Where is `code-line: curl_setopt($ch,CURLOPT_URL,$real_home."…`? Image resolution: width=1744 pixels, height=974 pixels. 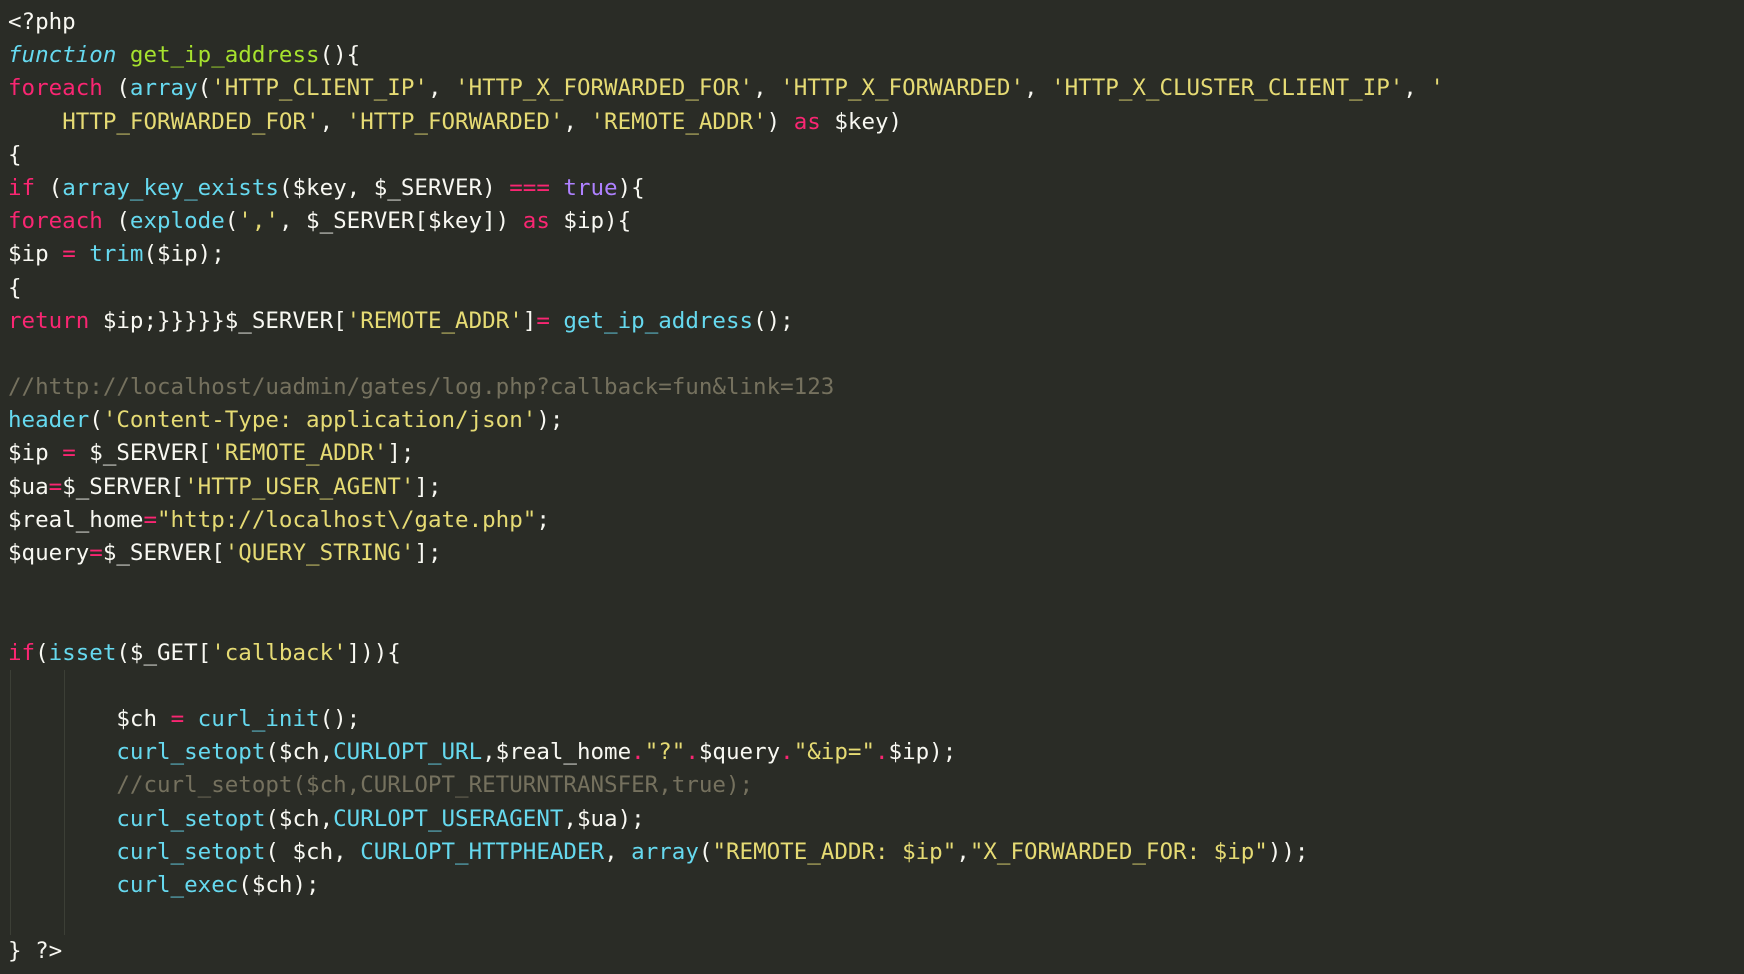 code-line: curl_setopt($ch,CURLOPT_URL,$real_home."… is located at coordinates (876, 753).